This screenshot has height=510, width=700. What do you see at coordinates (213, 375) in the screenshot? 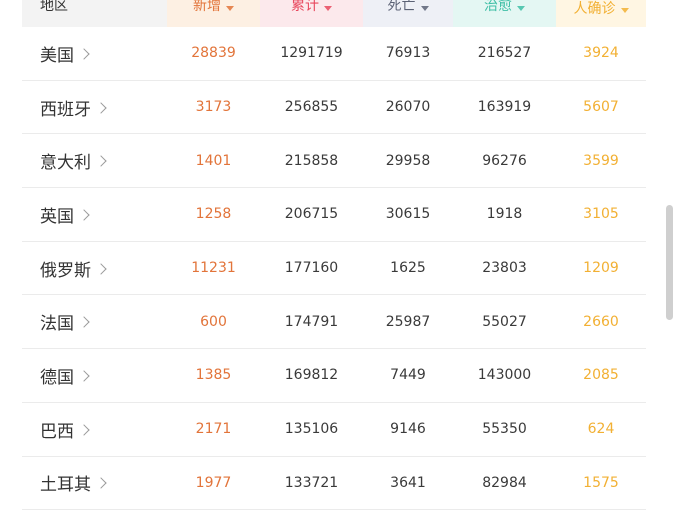
I see `cell-new: 1385` at bounding box center [213, 375].